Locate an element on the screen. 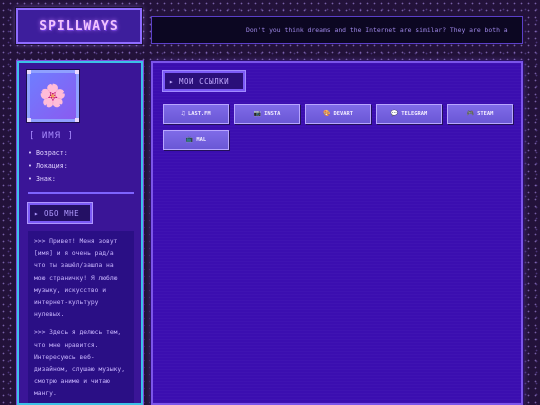 This screenshot has width=540, height=405. my-links-heading: ▸ МОИ ССЫЛКИ is located at coordinates (204, 81).